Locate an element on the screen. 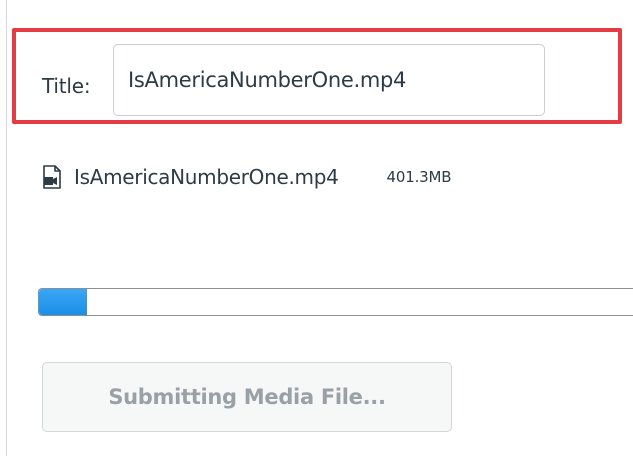  file-name: IsAmericaNumberOne.mp4 is located at coordinates (206, 177).